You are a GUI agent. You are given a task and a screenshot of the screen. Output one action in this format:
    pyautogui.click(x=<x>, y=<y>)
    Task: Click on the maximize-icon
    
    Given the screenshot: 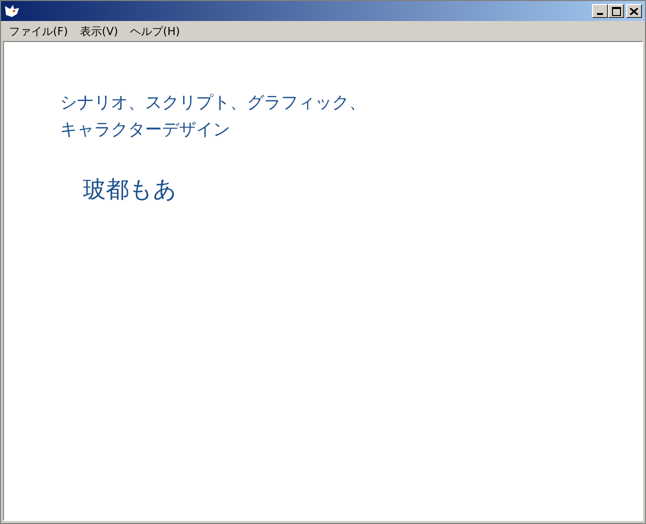 What is the action you would take?
    pyautogui.click(x=616, y=11)
    